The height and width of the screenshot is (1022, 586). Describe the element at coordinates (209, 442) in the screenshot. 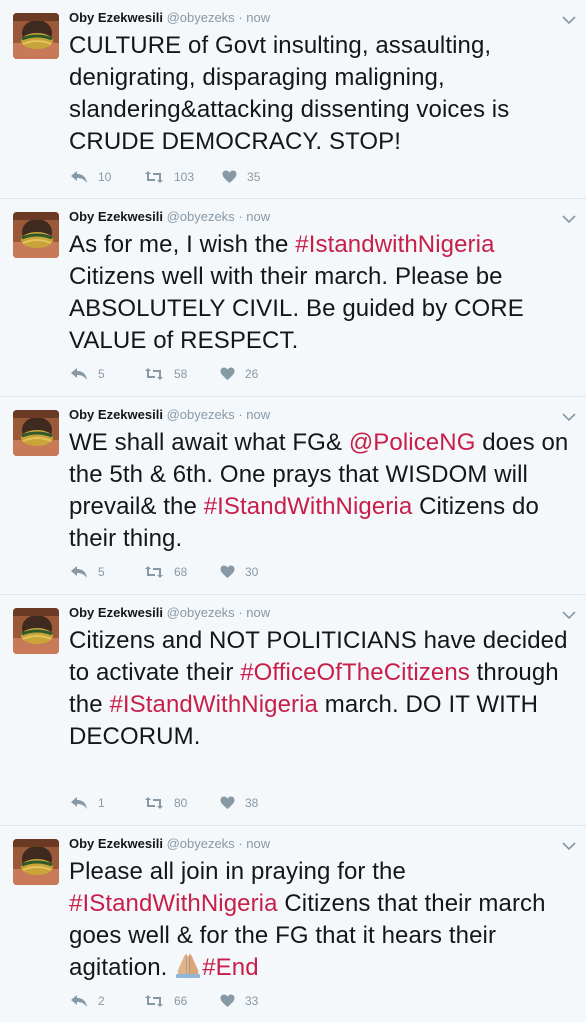

I see `tweet-text-segment: WE shall await what FG&` at that location.